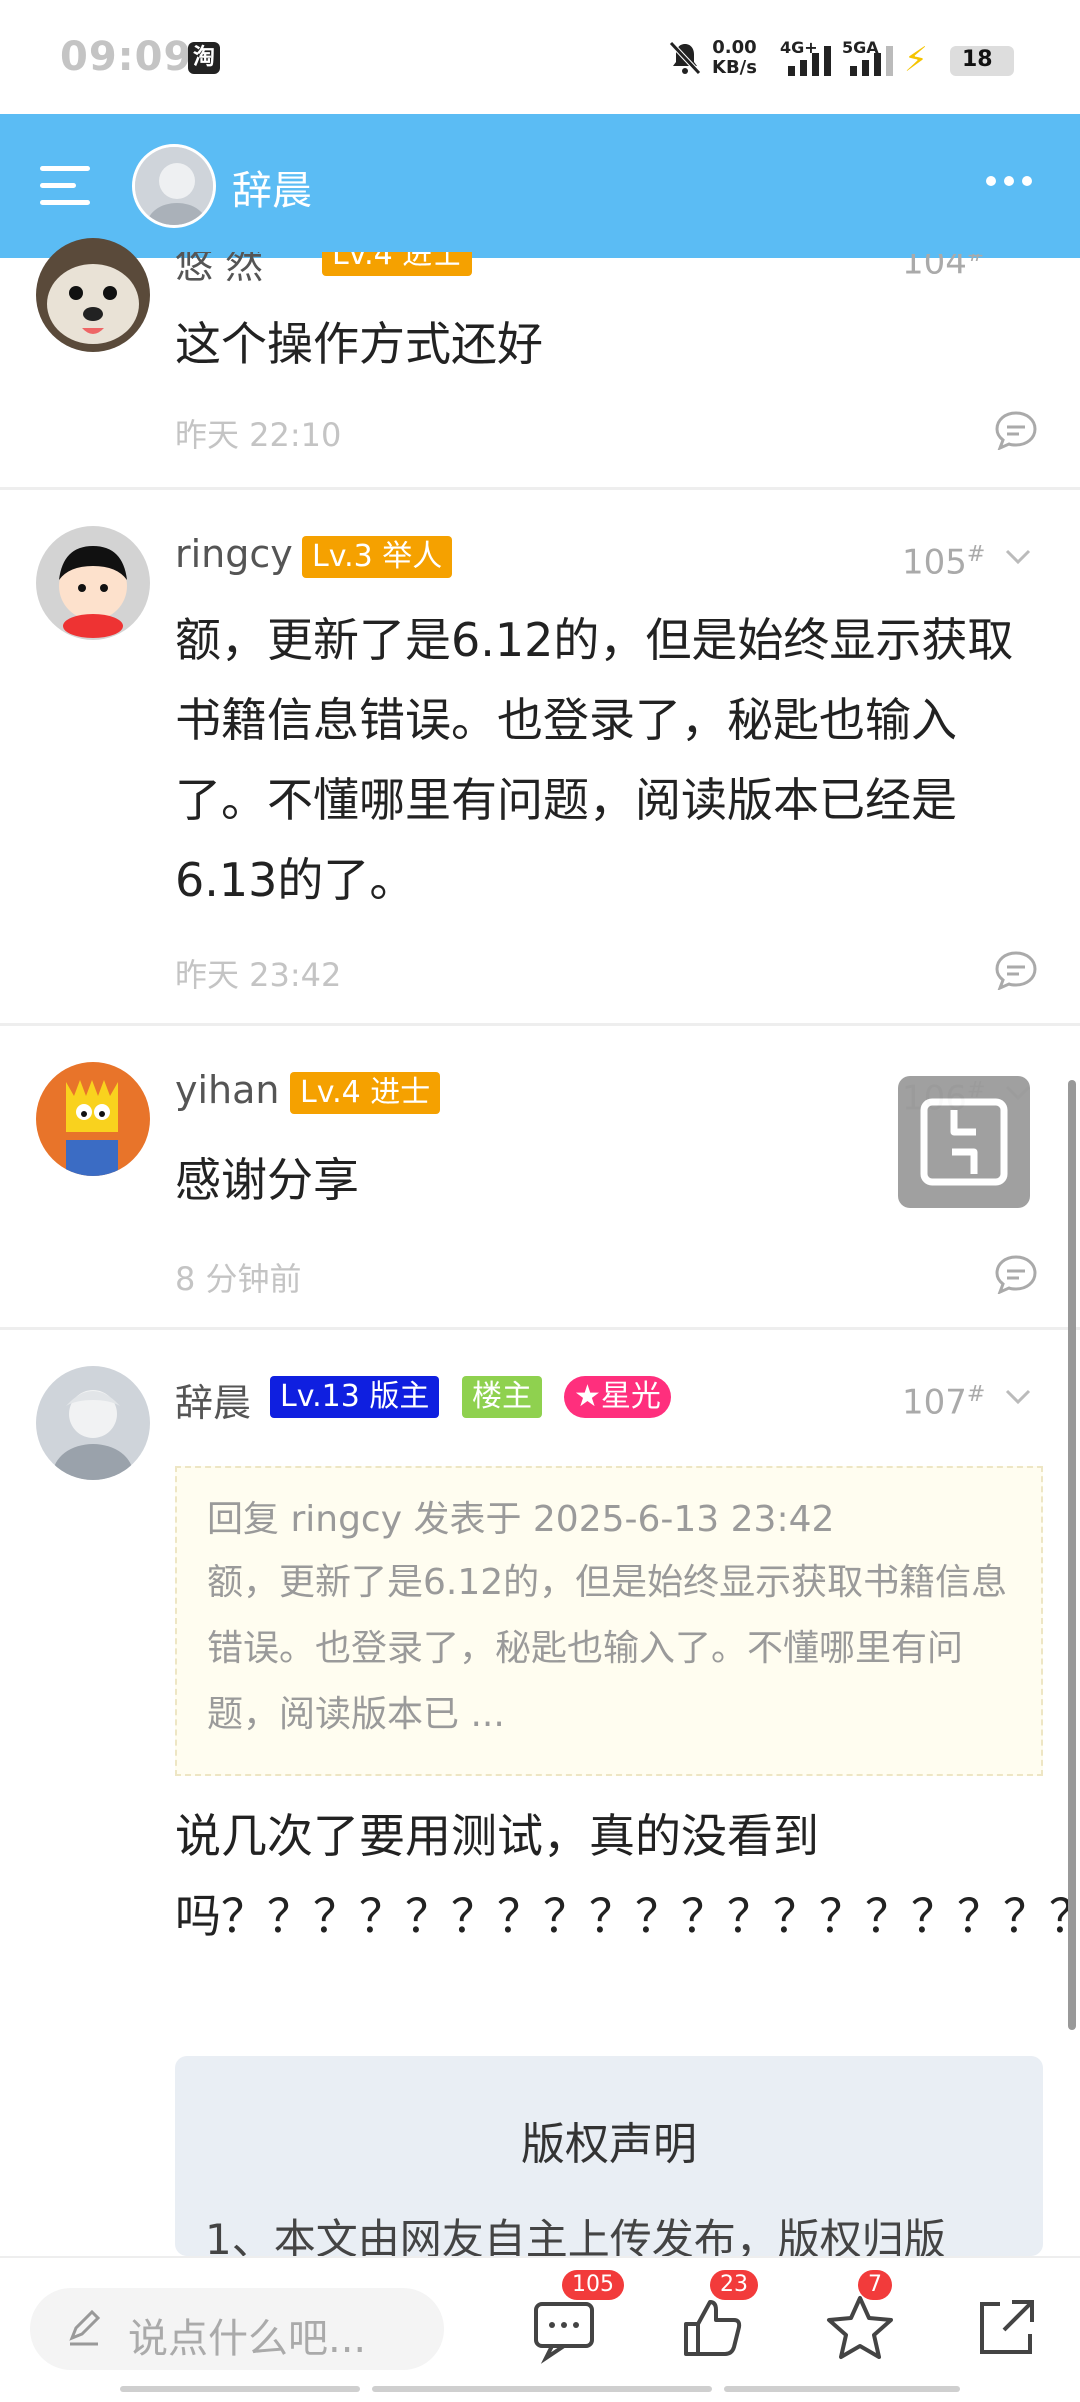  Describe the element at coordinates (502, 1397) in the screenshot. I see `owner-badge: 楼主` at that location.